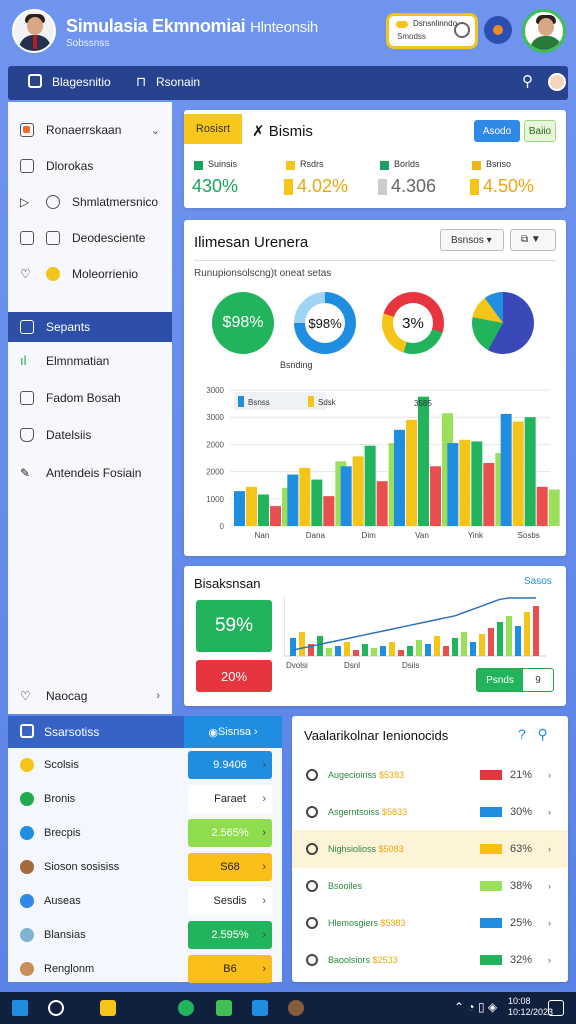  I want to click on value-row: Bsooiles 38% ›, so click(430, 886).